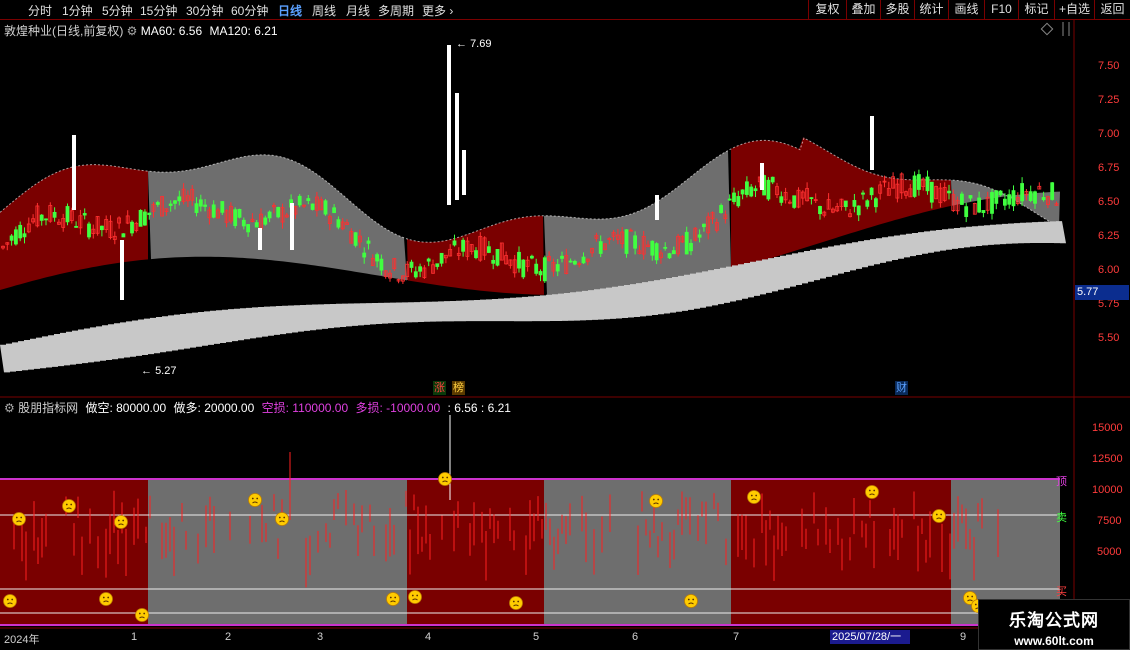 This screenshot has width=1130, height=650. I want to click on watermark-url: www.60lt.com, so click(1054, 641).